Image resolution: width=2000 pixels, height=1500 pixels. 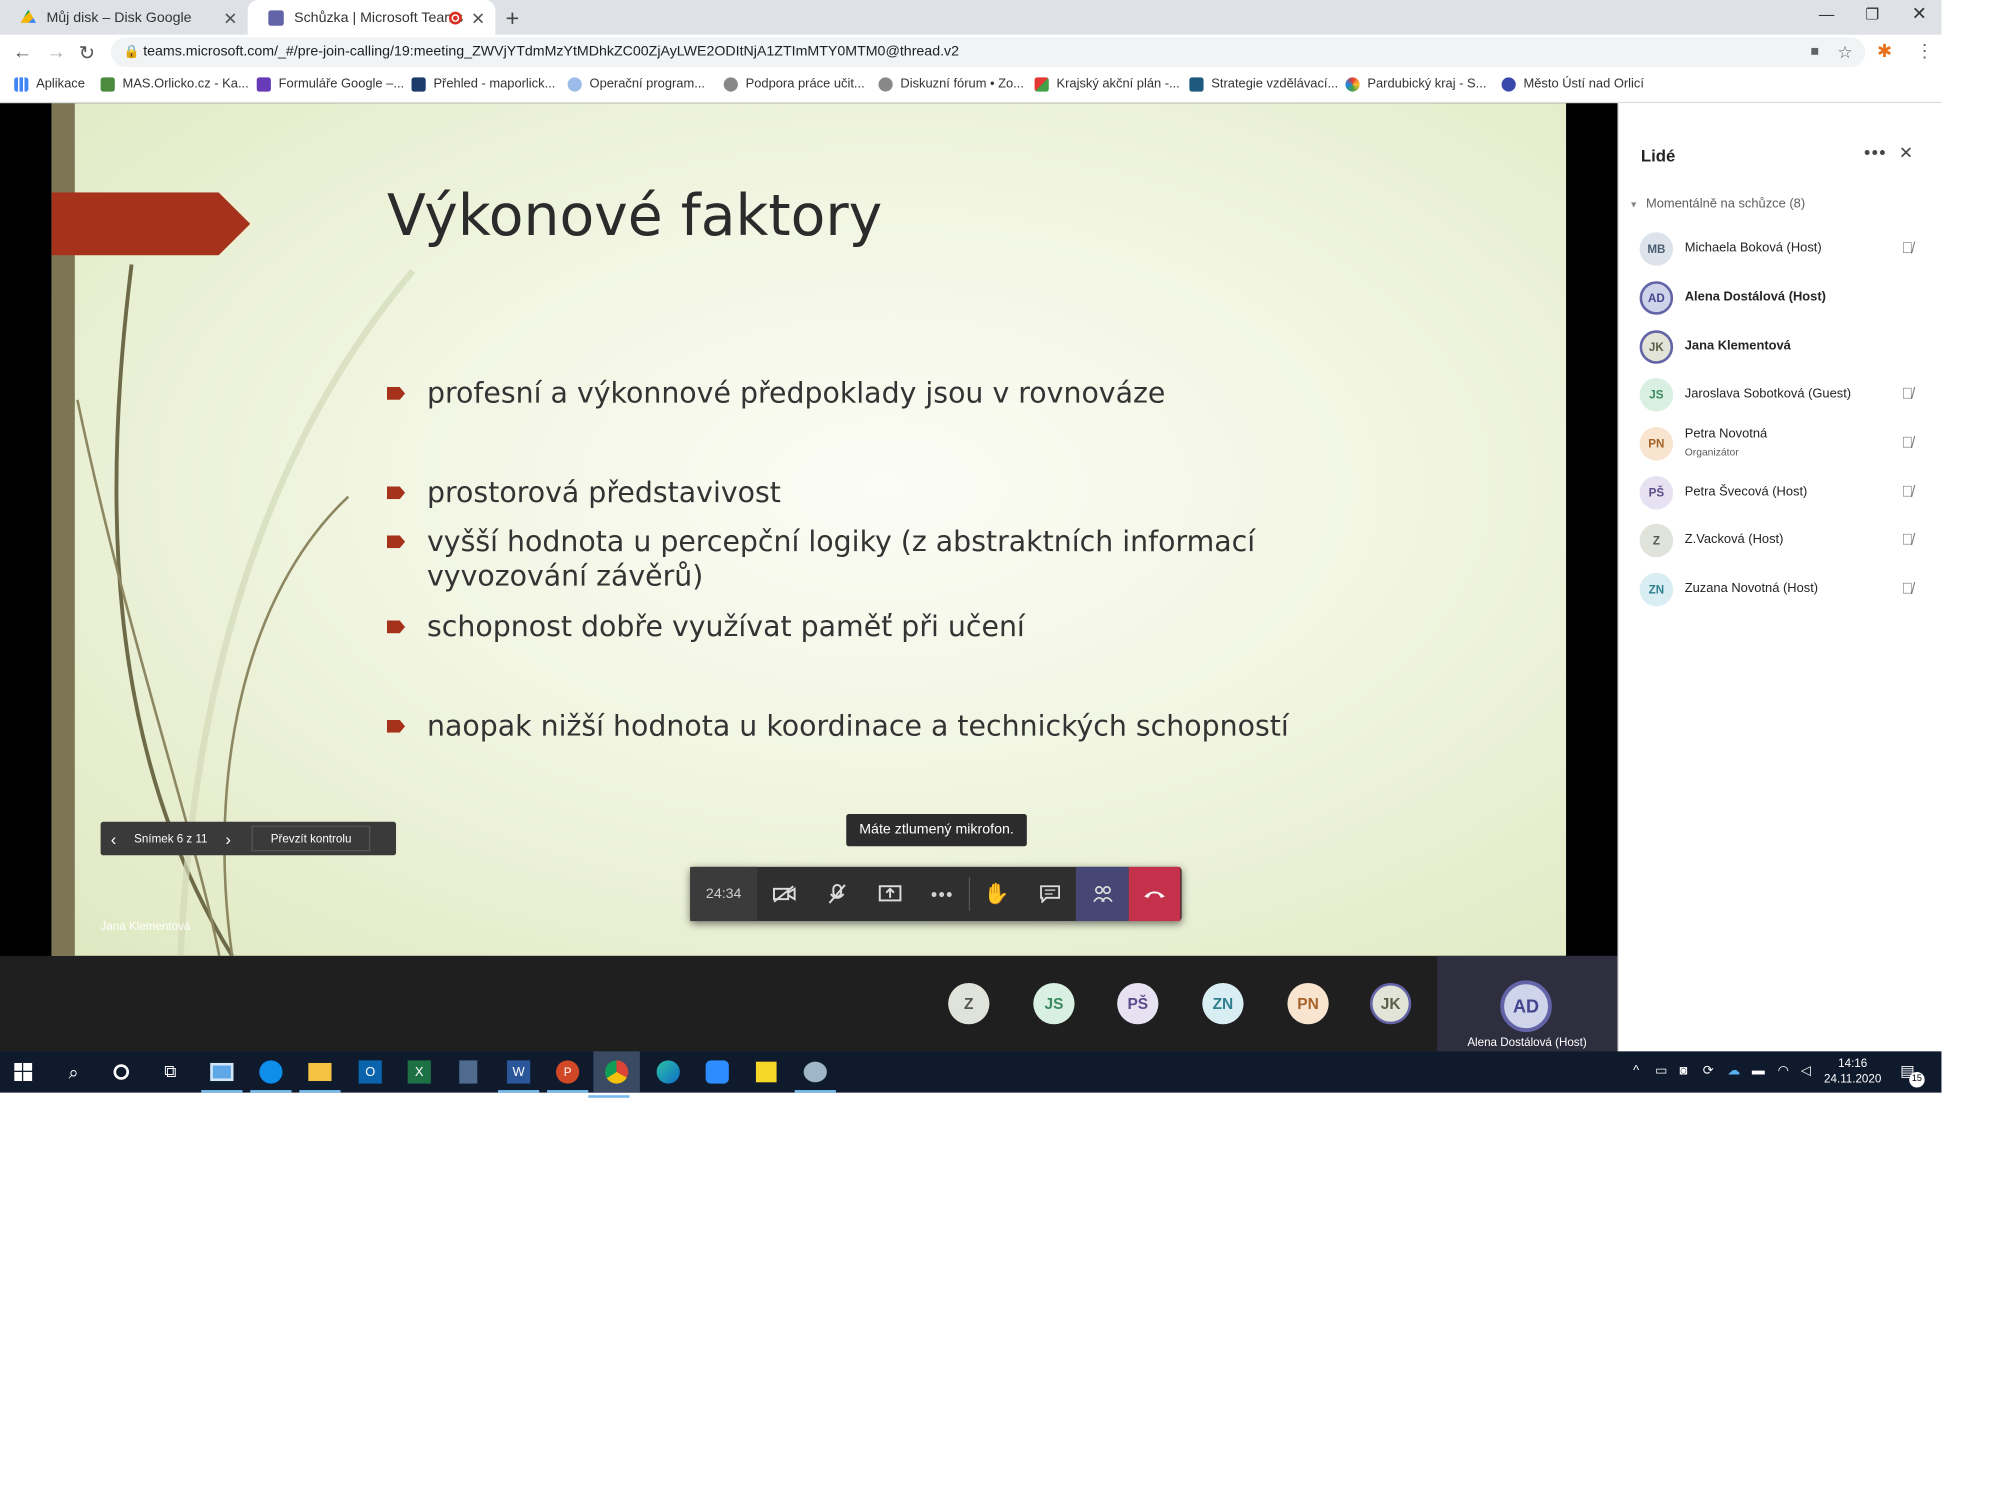 What do you see at coordinates (730, 84) in the screenshot?
I see `gear-icon` at bounding box center [730, 84].